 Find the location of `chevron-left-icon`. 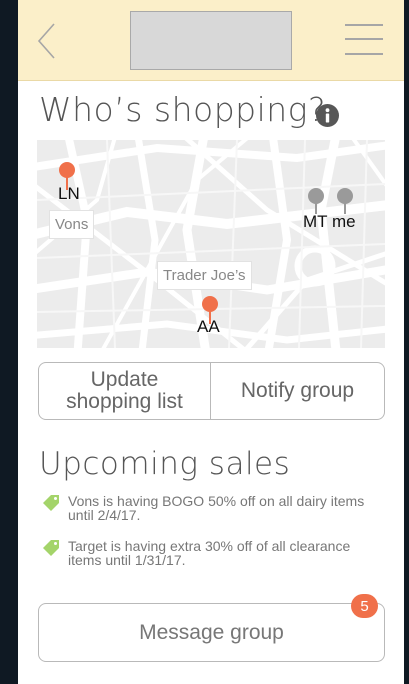

chevron-left-icon is located at coordinates (46, 41).